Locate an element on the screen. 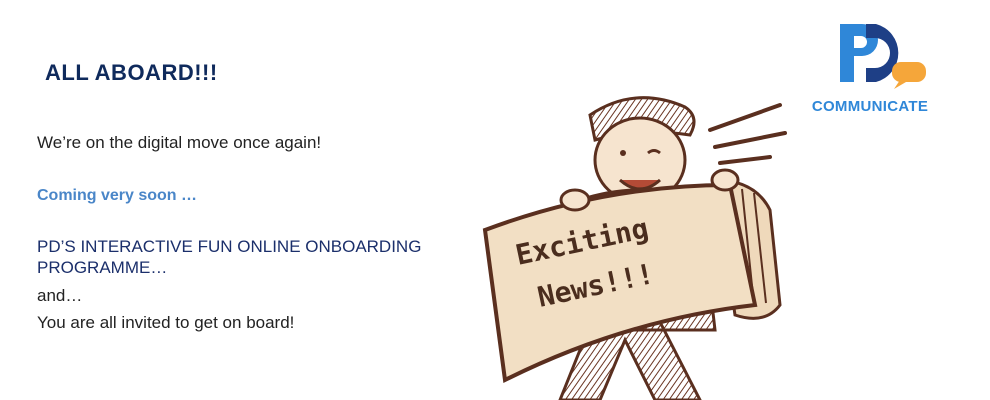 The width and height of the screenshot is (990, 400). pd-communicate-logo: COMMUNICATE is located at coordinates (870, 70).